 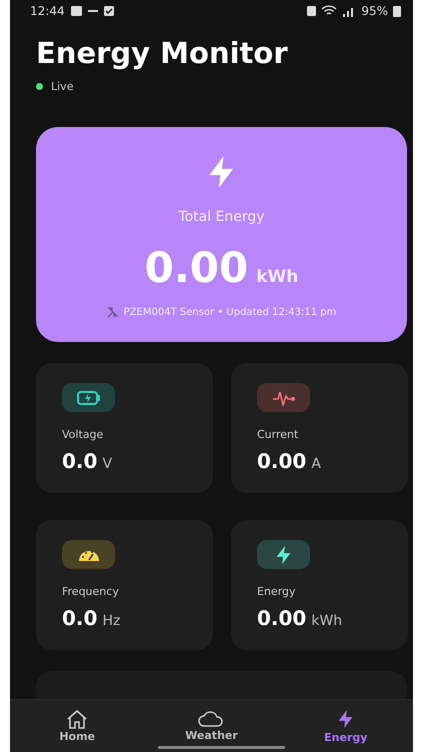 What do you see at coordinates (77, 719) in the screenshot?
I see `home-icon` at bounding box center [77, 719].